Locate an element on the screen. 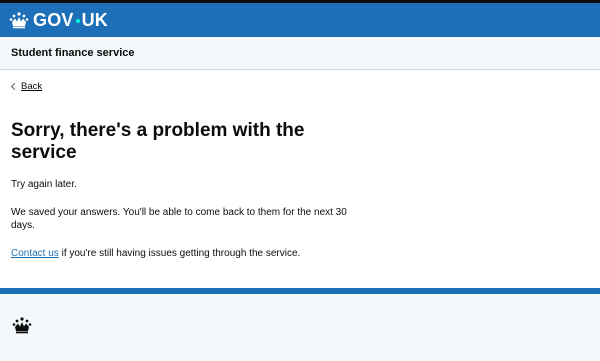 The width and height of the screenshot is (600, 361). try-again-text: Try again later. is located at coordinates (44, 184).